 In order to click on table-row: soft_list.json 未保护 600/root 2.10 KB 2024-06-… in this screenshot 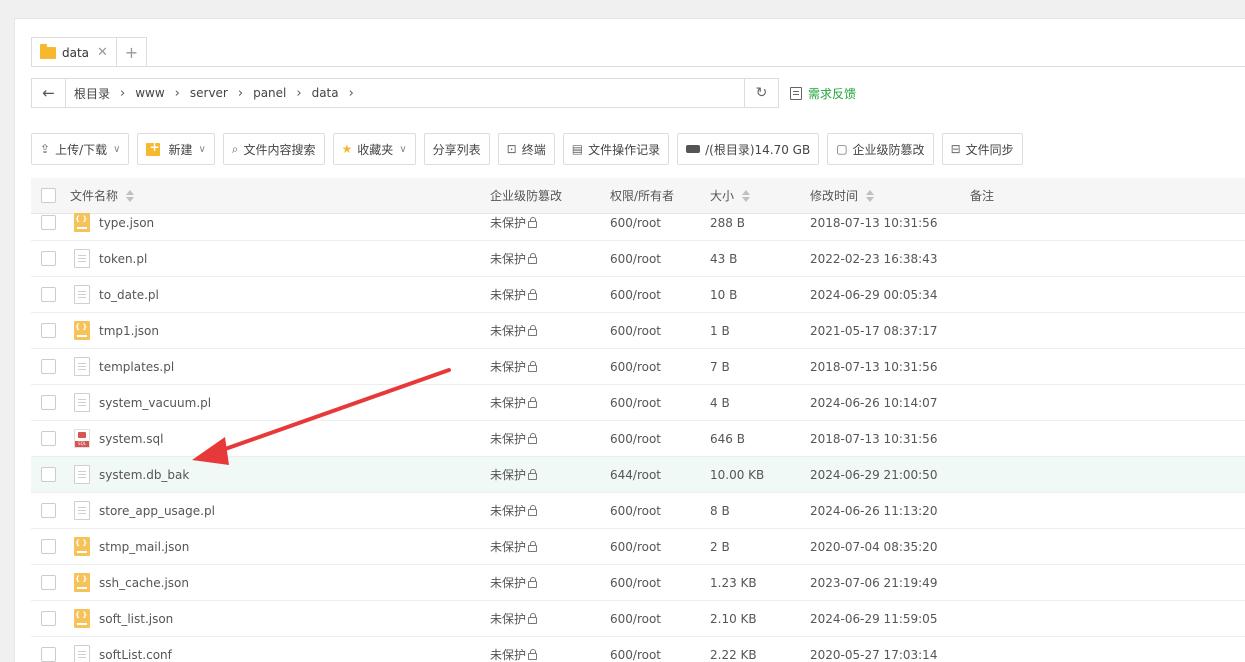, I will do `click(638, 619)`.